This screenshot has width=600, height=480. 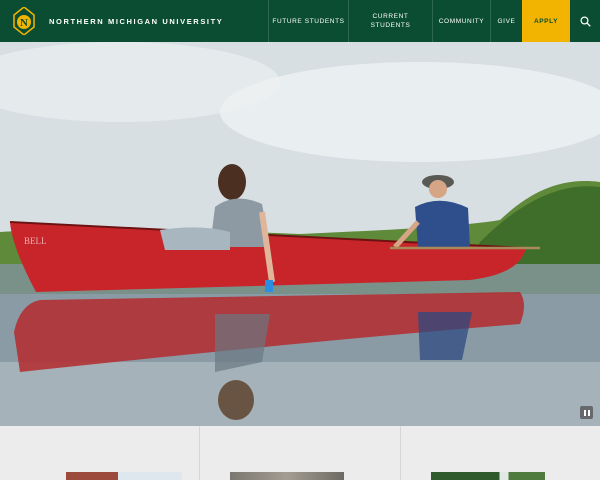 What do you see at coordinates (506, 21) in the screenshot?
I see `nav-give: GIVE` at bounding box center [506, 21].